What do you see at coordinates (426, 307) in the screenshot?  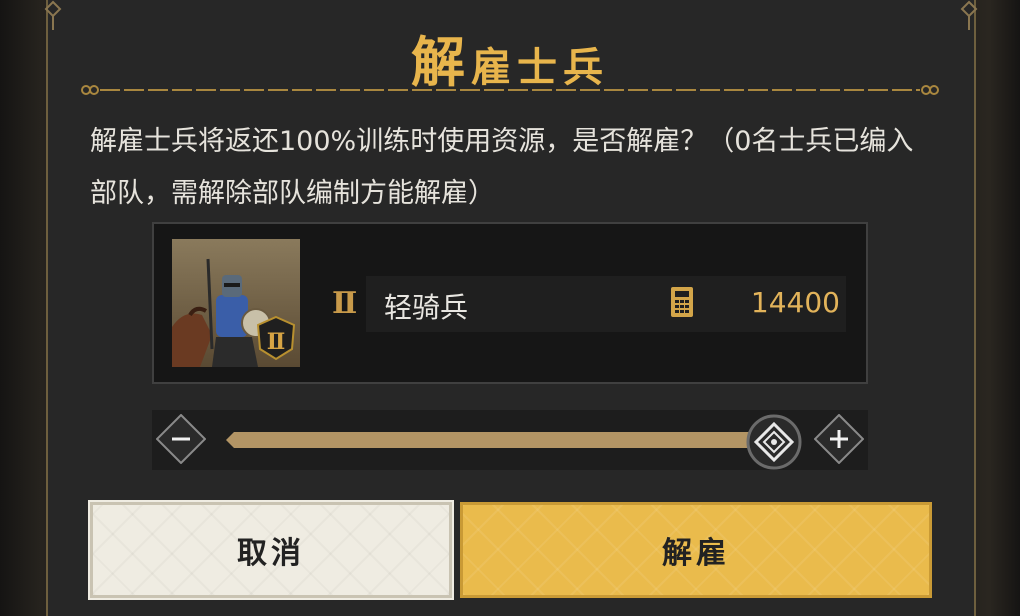 I see `unit-name: 轻骑兵` at bounding box center [426, 307].